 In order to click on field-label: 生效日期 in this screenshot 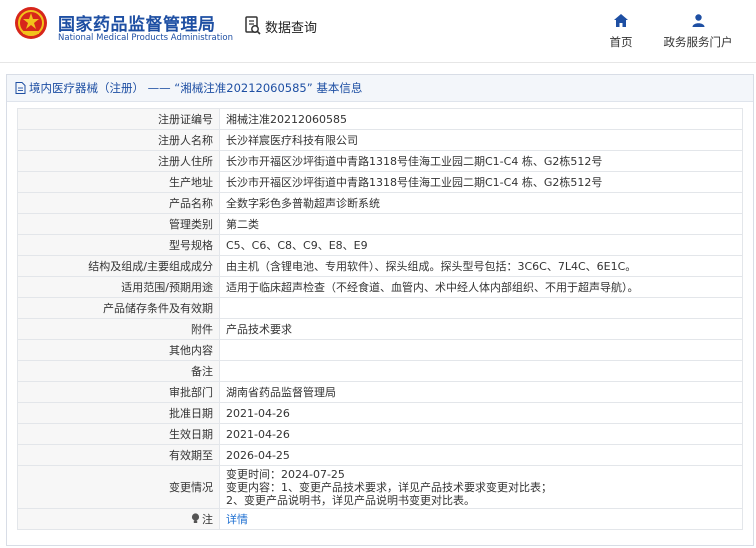, I will do `click(118, 434)`.